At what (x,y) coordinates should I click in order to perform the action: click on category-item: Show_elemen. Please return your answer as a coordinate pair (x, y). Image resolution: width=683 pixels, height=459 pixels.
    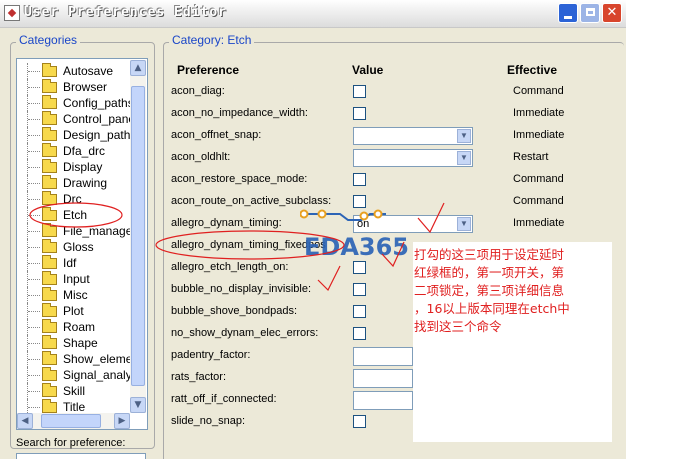
    Looking at the image, I should click on (82, 359).